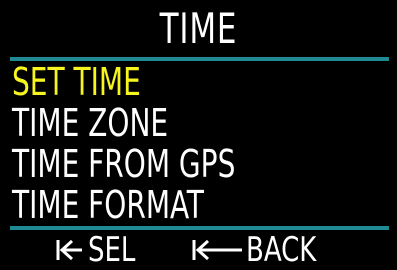 The height and width of the screenshot is (270, 397). I want to click on back-softkey-label: BACK, so click(281, 250).